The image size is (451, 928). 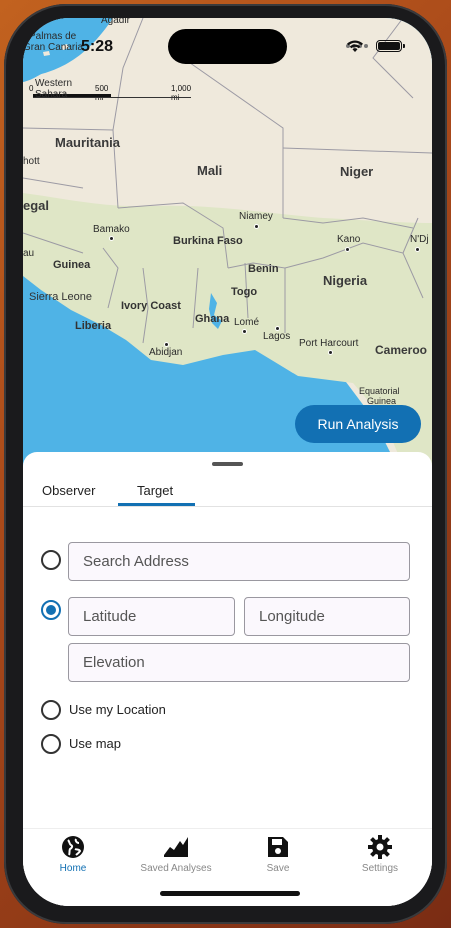 What do you see at coordinates (379, 391) in the screenshot?
I see `map-label-equatorial: Equatorial` at bounding box center [379, 391].